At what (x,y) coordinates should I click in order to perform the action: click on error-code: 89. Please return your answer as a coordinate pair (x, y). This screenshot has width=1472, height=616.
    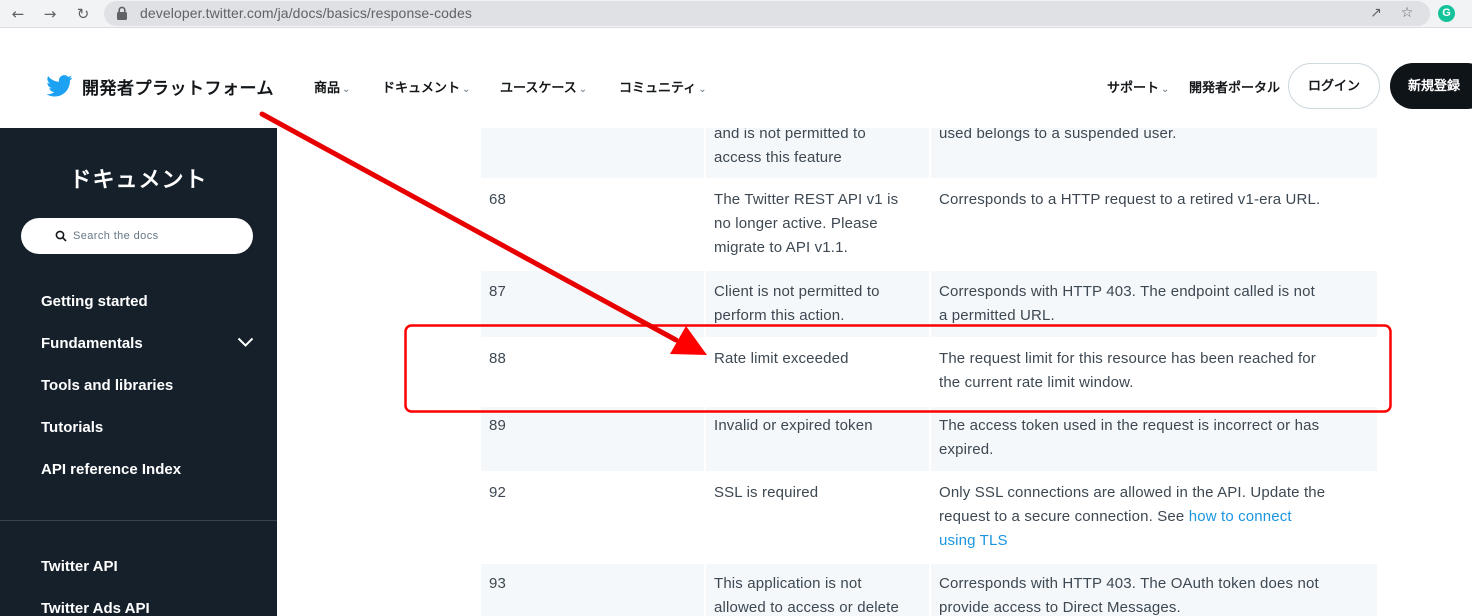
    Looking at the image, I should click on (497, 425).